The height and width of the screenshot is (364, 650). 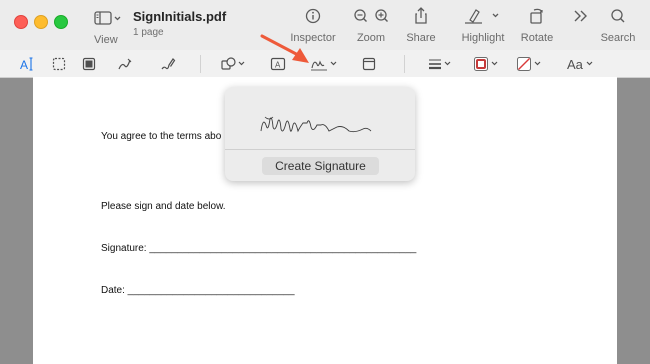 I want to click on sidebar-icon, so click(x=107, y=18).